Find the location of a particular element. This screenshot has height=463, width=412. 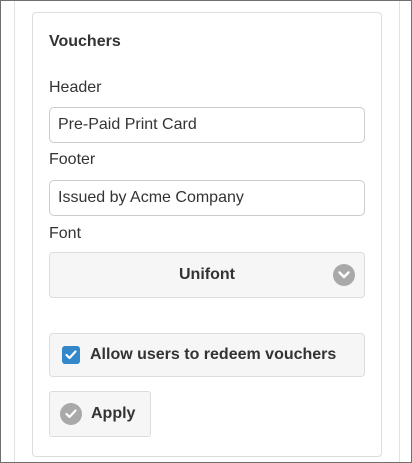

font-select-value: Unifont is located at coordinates (207, 274).